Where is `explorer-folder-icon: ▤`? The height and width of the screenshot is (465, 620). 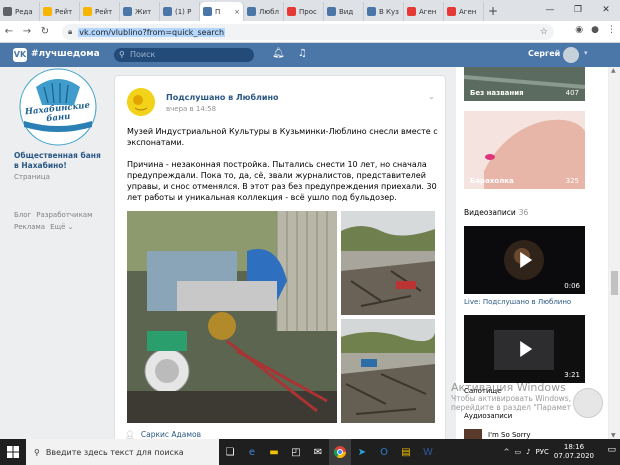 explorer-folder-icon: ▤ is located at coordinates (406, 452).